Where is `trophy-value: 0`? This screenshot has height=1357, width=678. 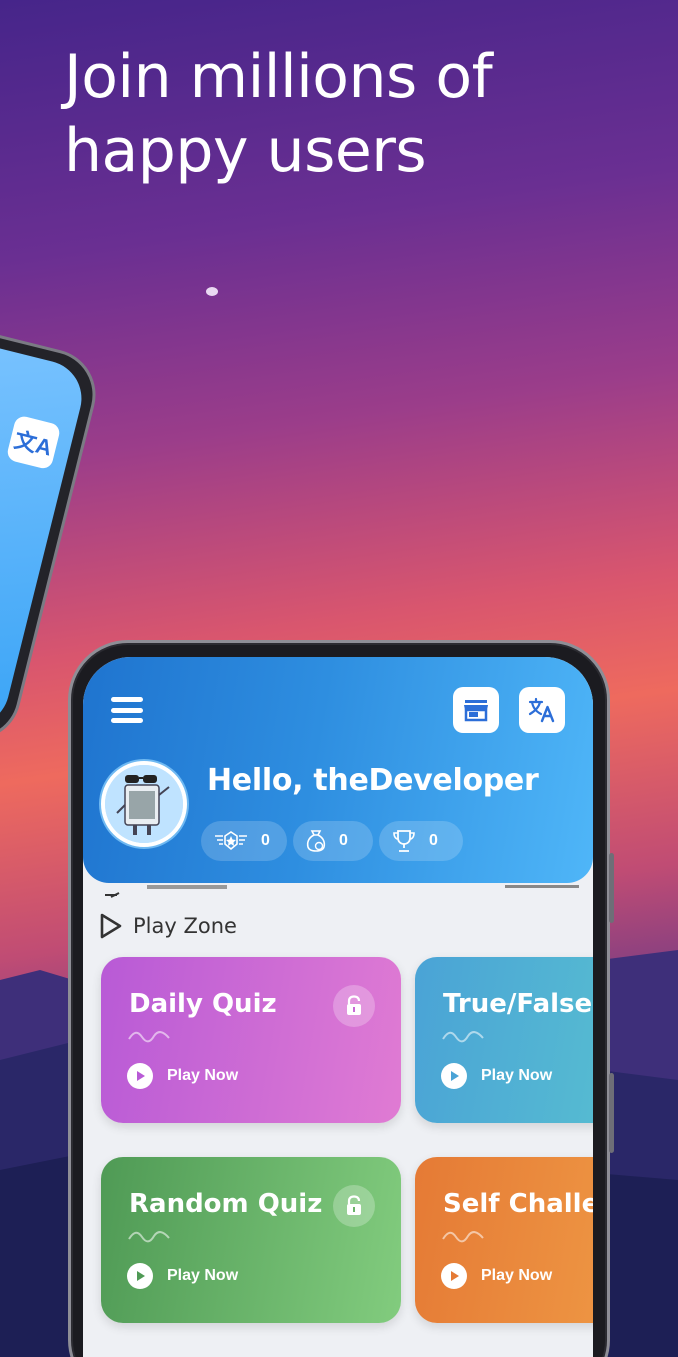 trophy-value: 0 is located at coordinates (433, 840).